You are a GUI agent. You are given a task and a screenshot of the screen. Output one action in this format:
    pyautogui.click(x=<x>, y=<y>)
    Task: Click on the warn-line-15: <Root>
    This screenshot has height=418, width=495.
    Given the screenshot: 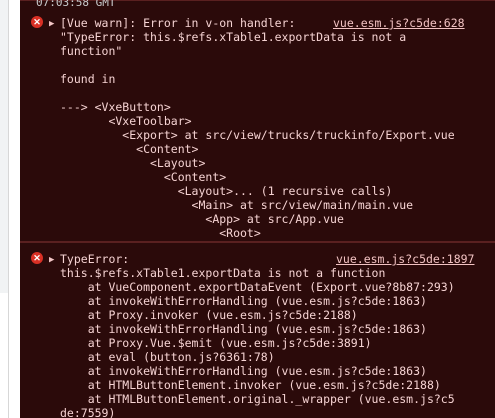 What is the action you would take?
    pyautogui.click(x=160, y=233)
    